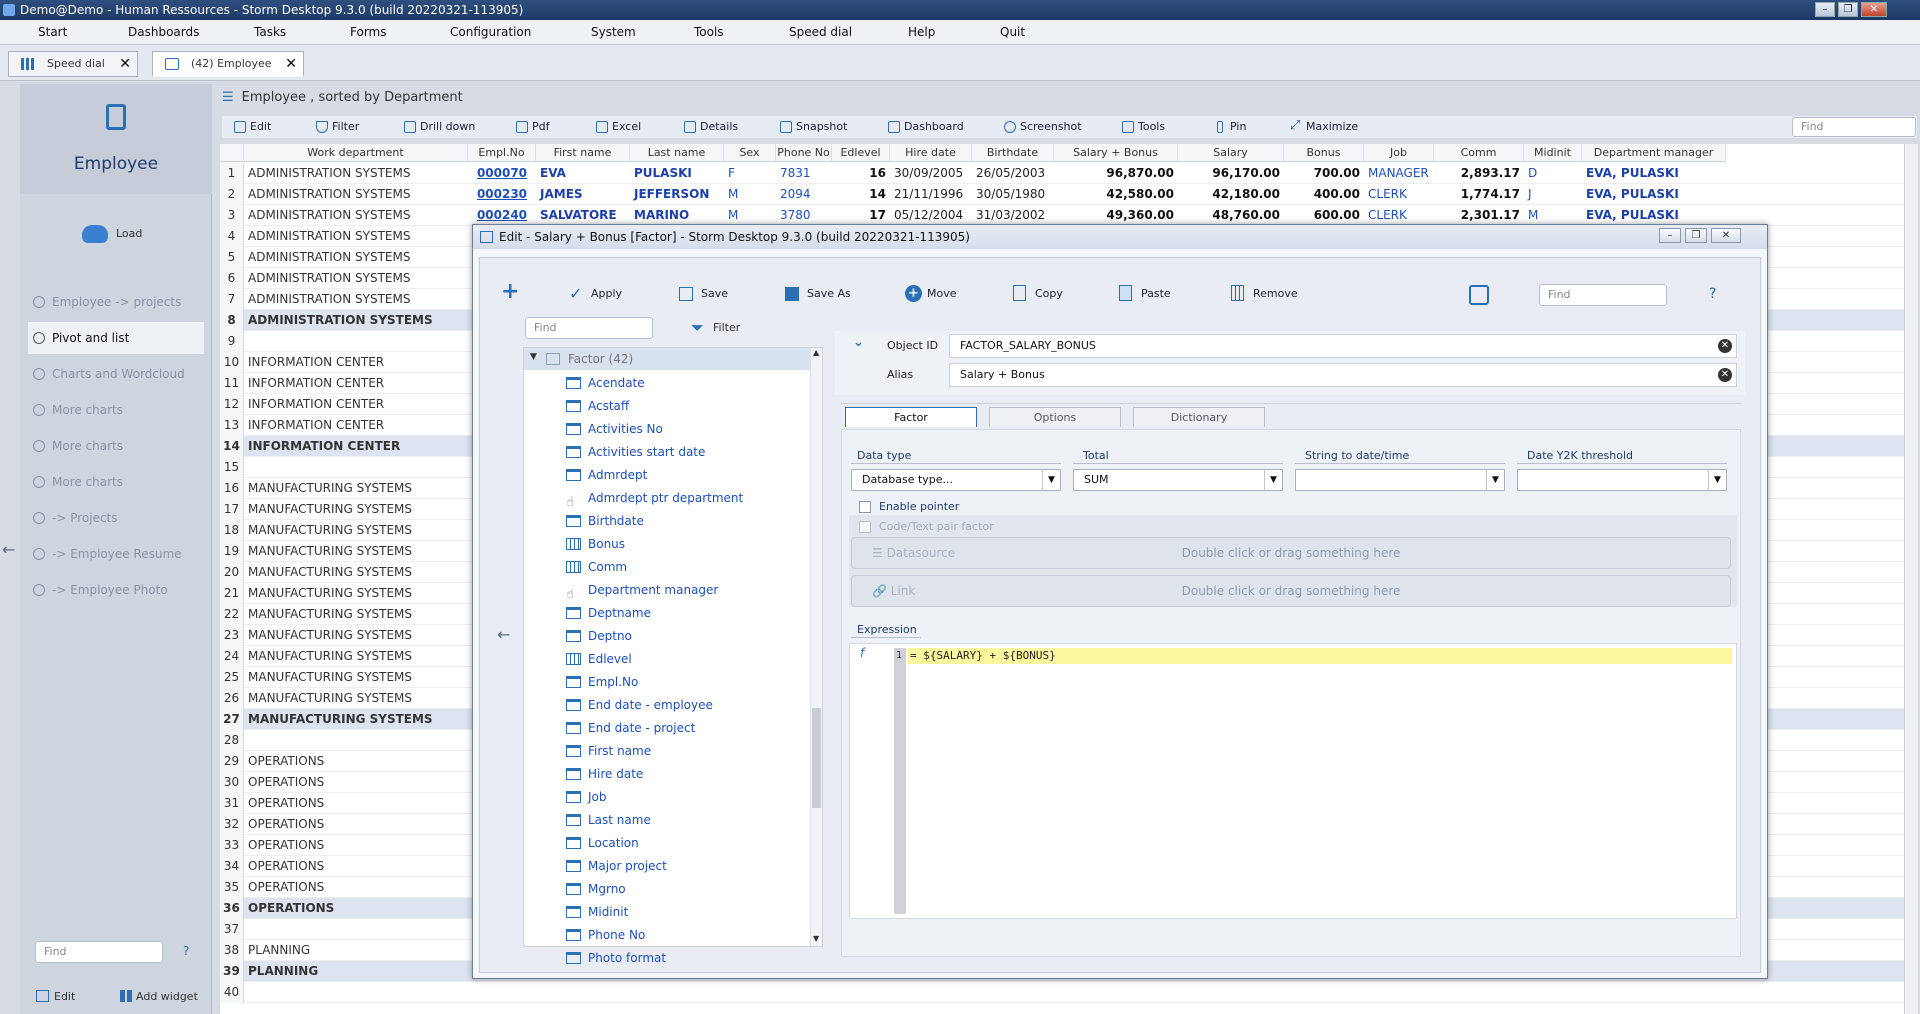  Describe the element at coordinates (368, 32) in the screenshot. I see `menu-forms: Forms` at that location.